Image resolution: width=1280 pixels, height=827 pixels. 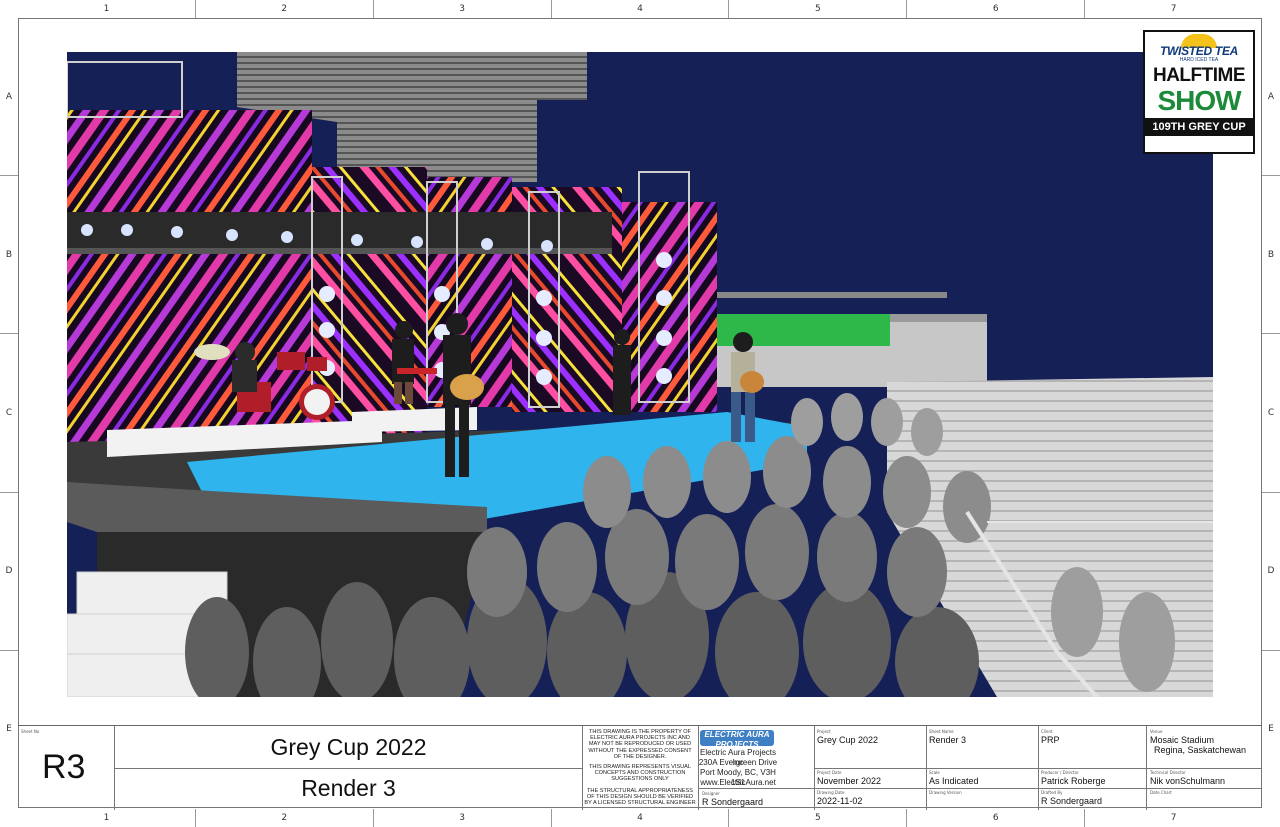 I want to click on row-ruler-left: A B C D E, so click(x=9, y=413).